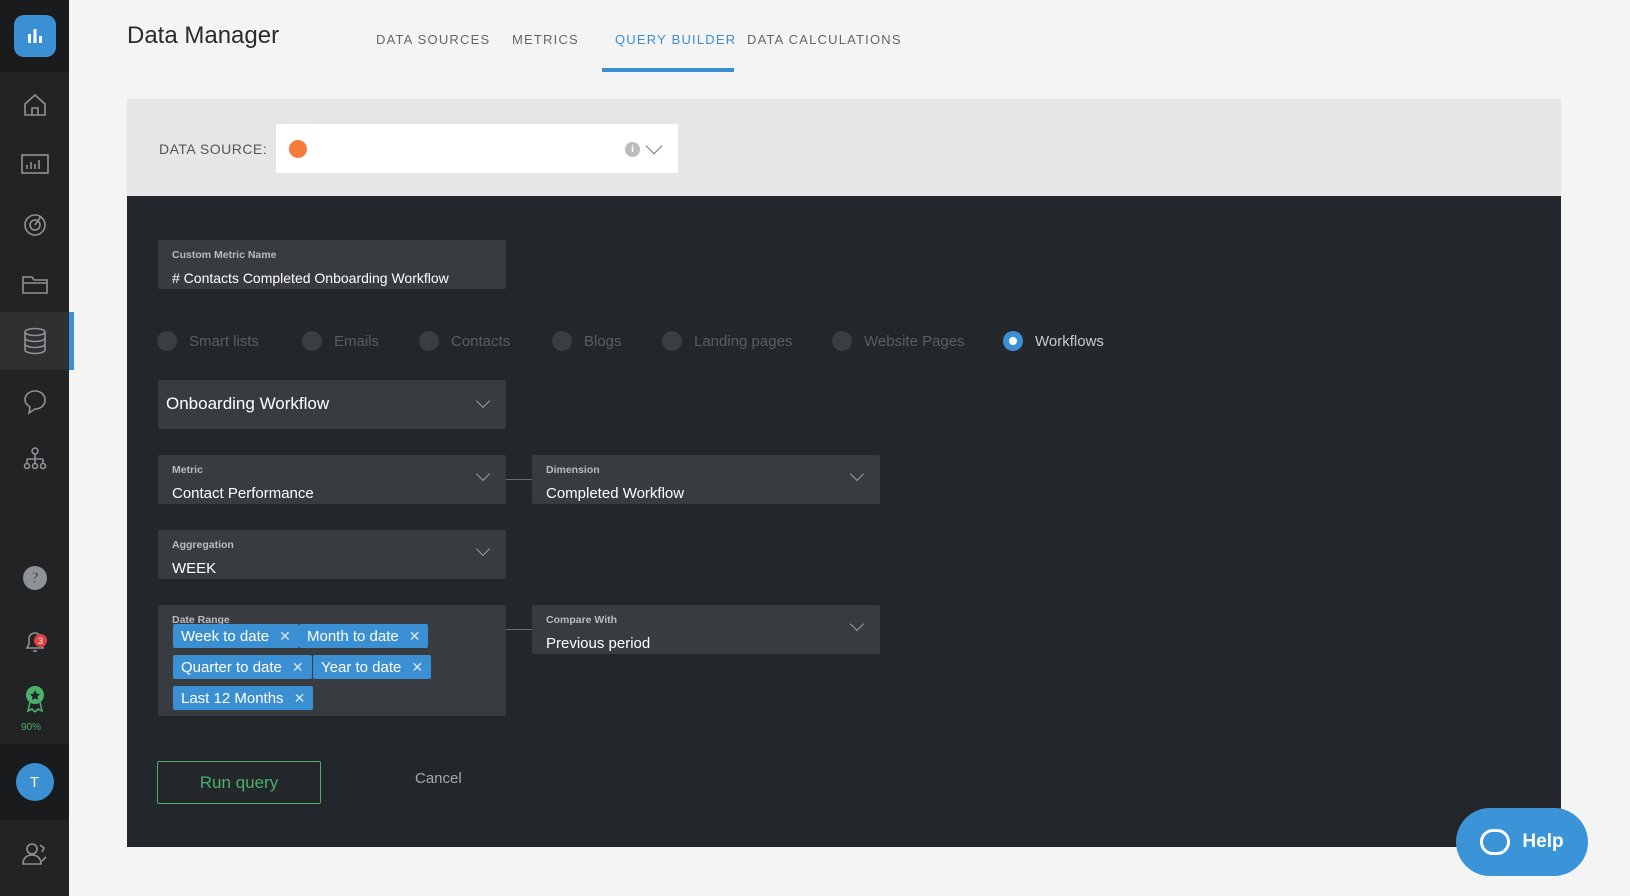 The image size is (1630, 896). I want to click on cancel-button: Cancel, so click(438, 778).